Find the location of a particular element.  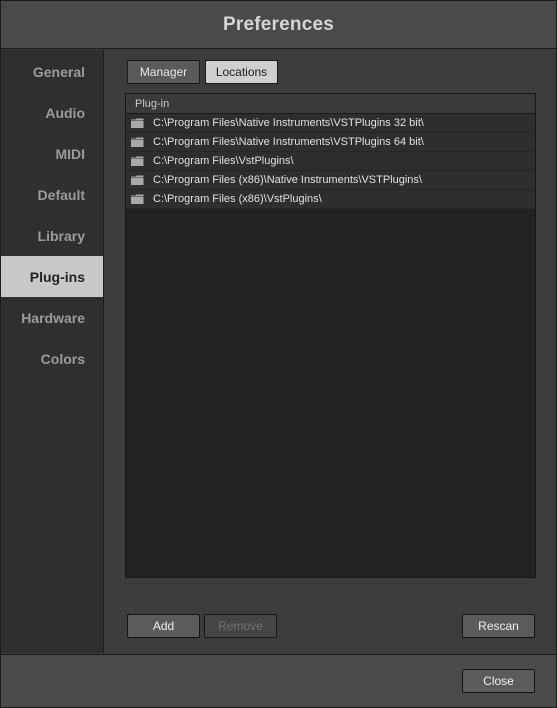

footer-bar: Close is located at coordinates (278, 680).